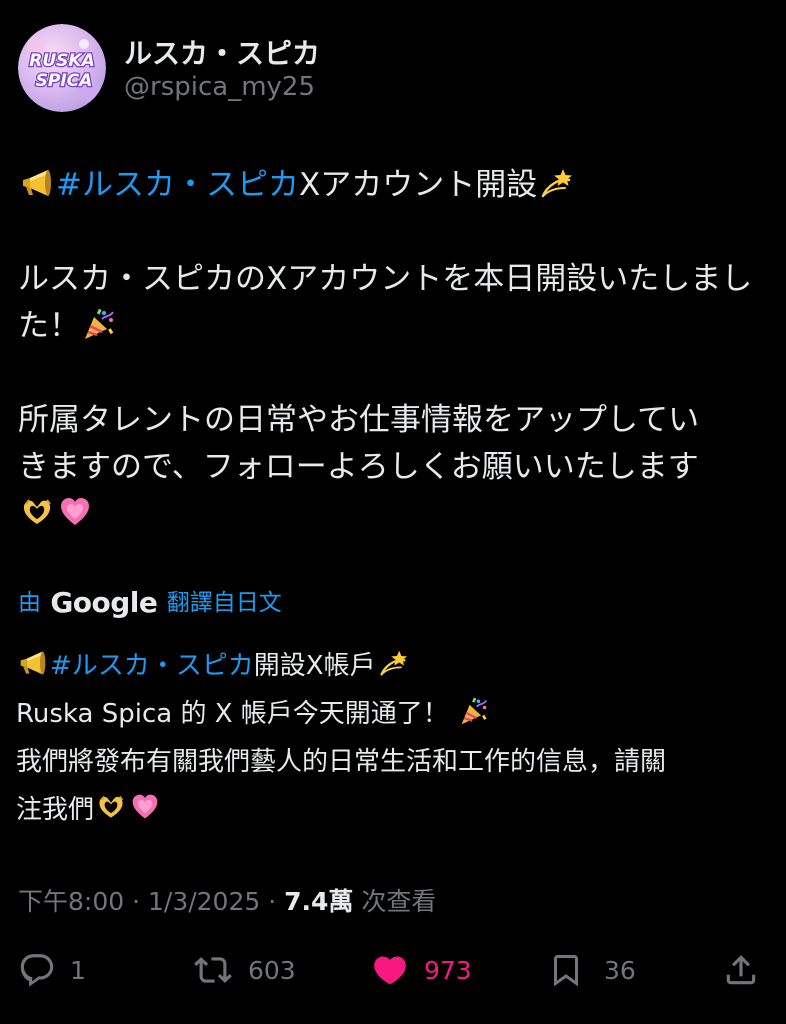  I want to click on translation-attribution: 由 Google 翻譯自日文, so click(150, 601).